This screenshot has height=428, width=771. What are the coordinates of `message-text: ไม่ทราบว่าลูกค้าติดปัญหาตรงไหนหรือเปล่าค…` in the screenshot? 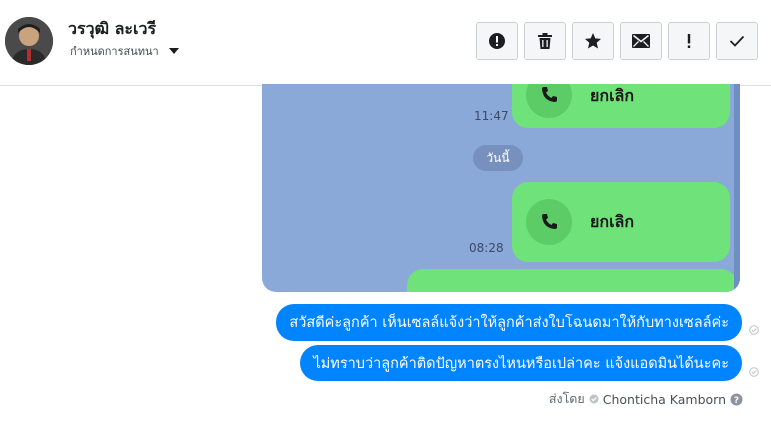 It's located at (521, 363).